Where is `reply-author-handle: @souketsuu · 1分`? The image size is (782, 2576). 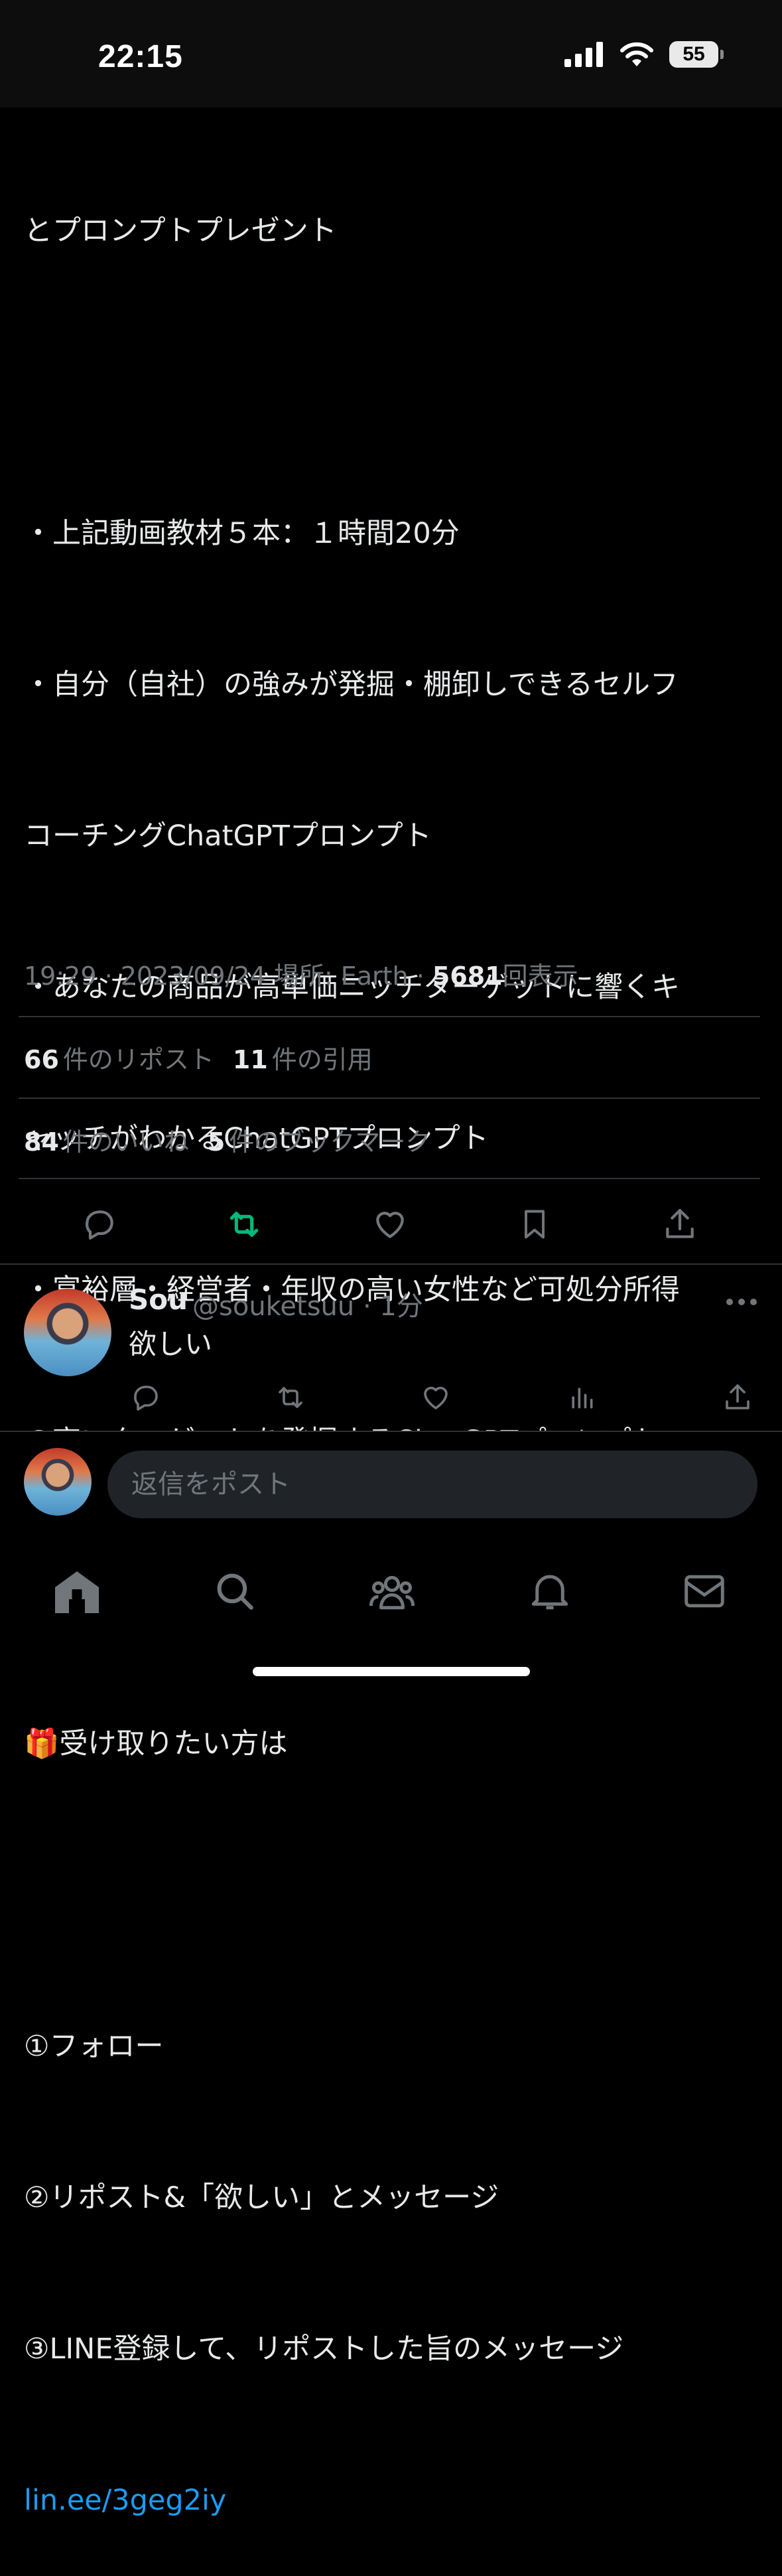 reply-author-handle: @souketsuu · 1分 is located at coordinates (307, 1304).